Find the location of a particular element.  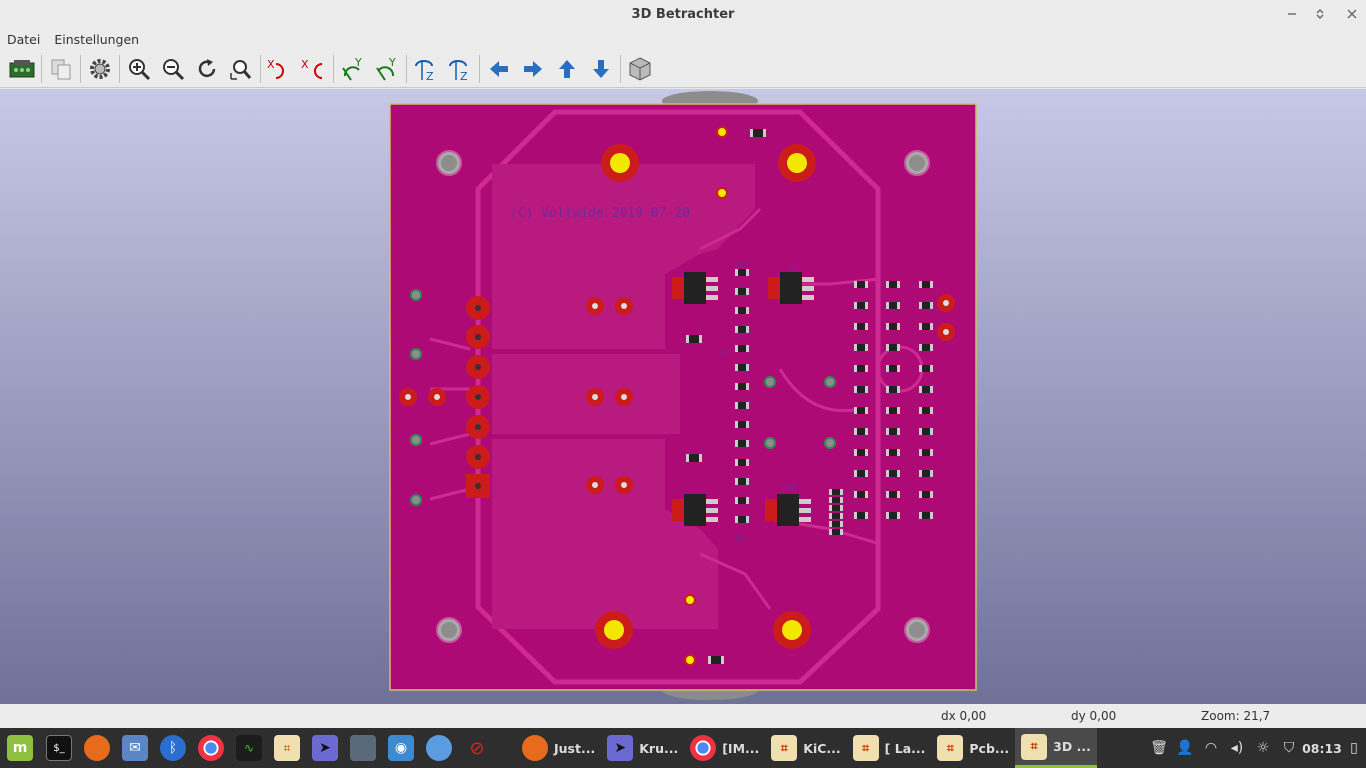

title-bar: 3D Betrachter is located at coordinates (683, 14).